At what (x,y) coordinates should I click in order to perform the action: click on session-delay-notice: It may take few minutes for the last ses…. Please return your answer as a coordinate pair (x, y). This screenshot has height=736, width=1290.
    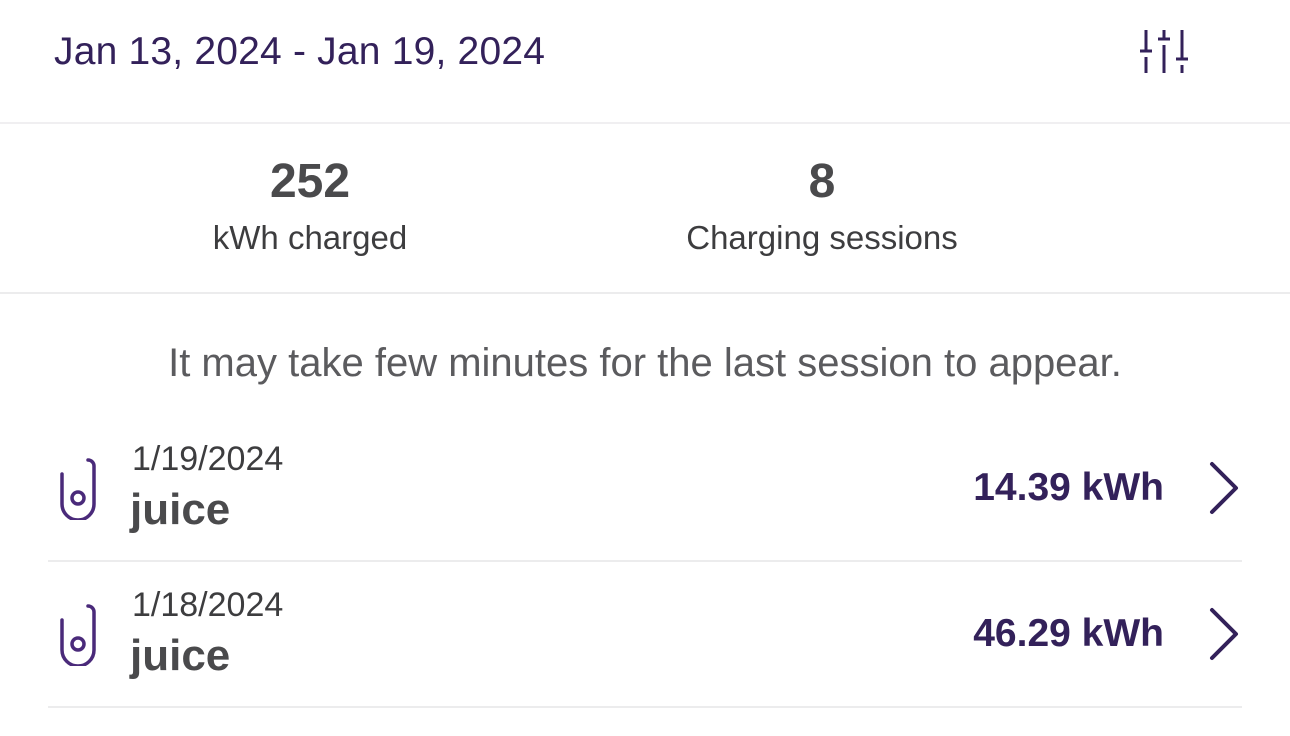
    Looking at the image, I should click on (645, 363).